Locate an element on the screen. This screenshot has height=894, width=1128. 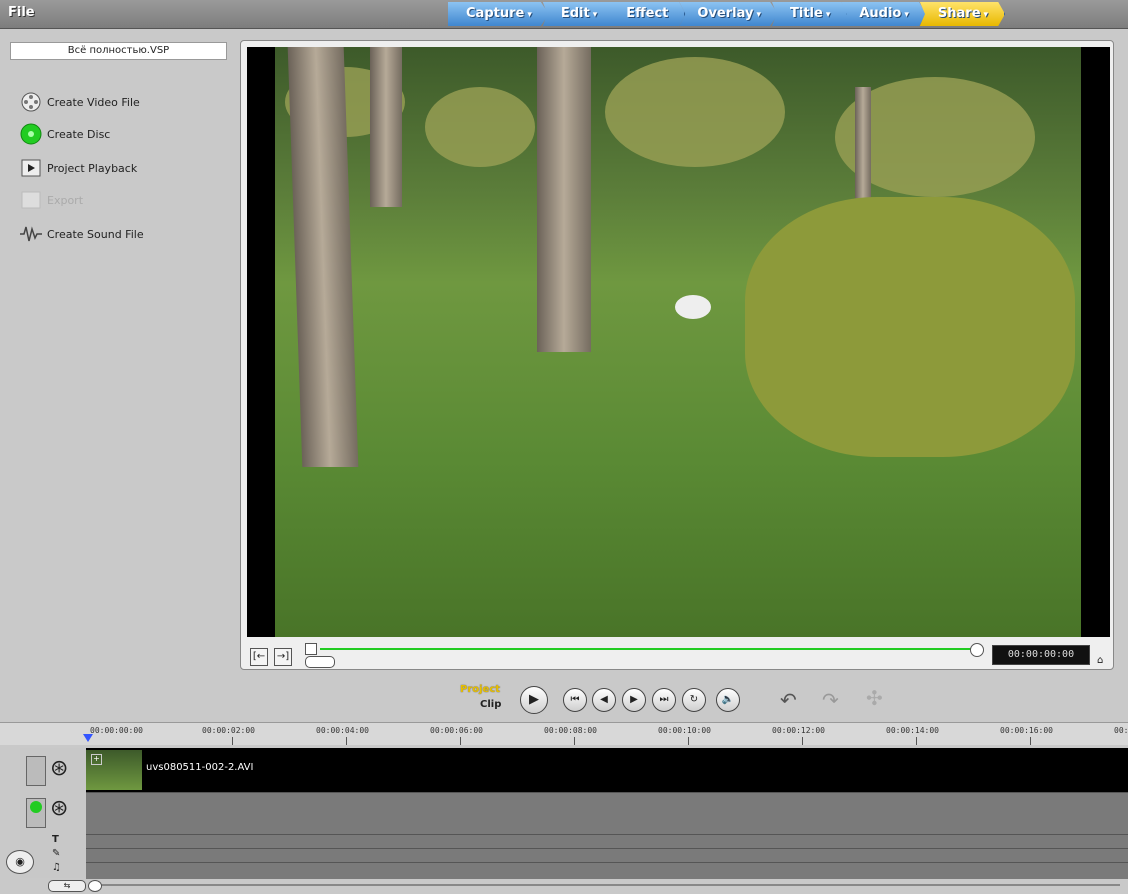
scrub-handle is located at coordinates (320, 662).